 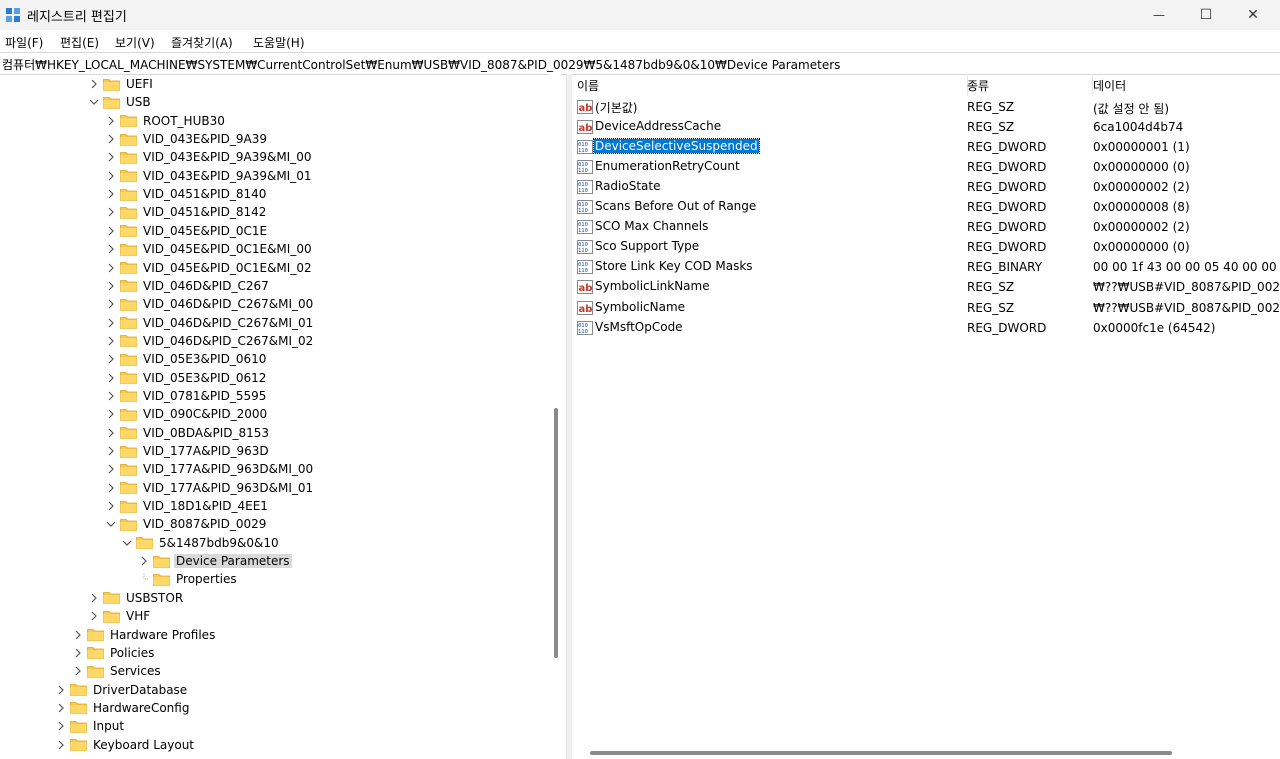 What do you see at coordinates (1184, 85) in the screenshot?
I see `column-header-data: 데이터` at bounding box center [1184, 85].